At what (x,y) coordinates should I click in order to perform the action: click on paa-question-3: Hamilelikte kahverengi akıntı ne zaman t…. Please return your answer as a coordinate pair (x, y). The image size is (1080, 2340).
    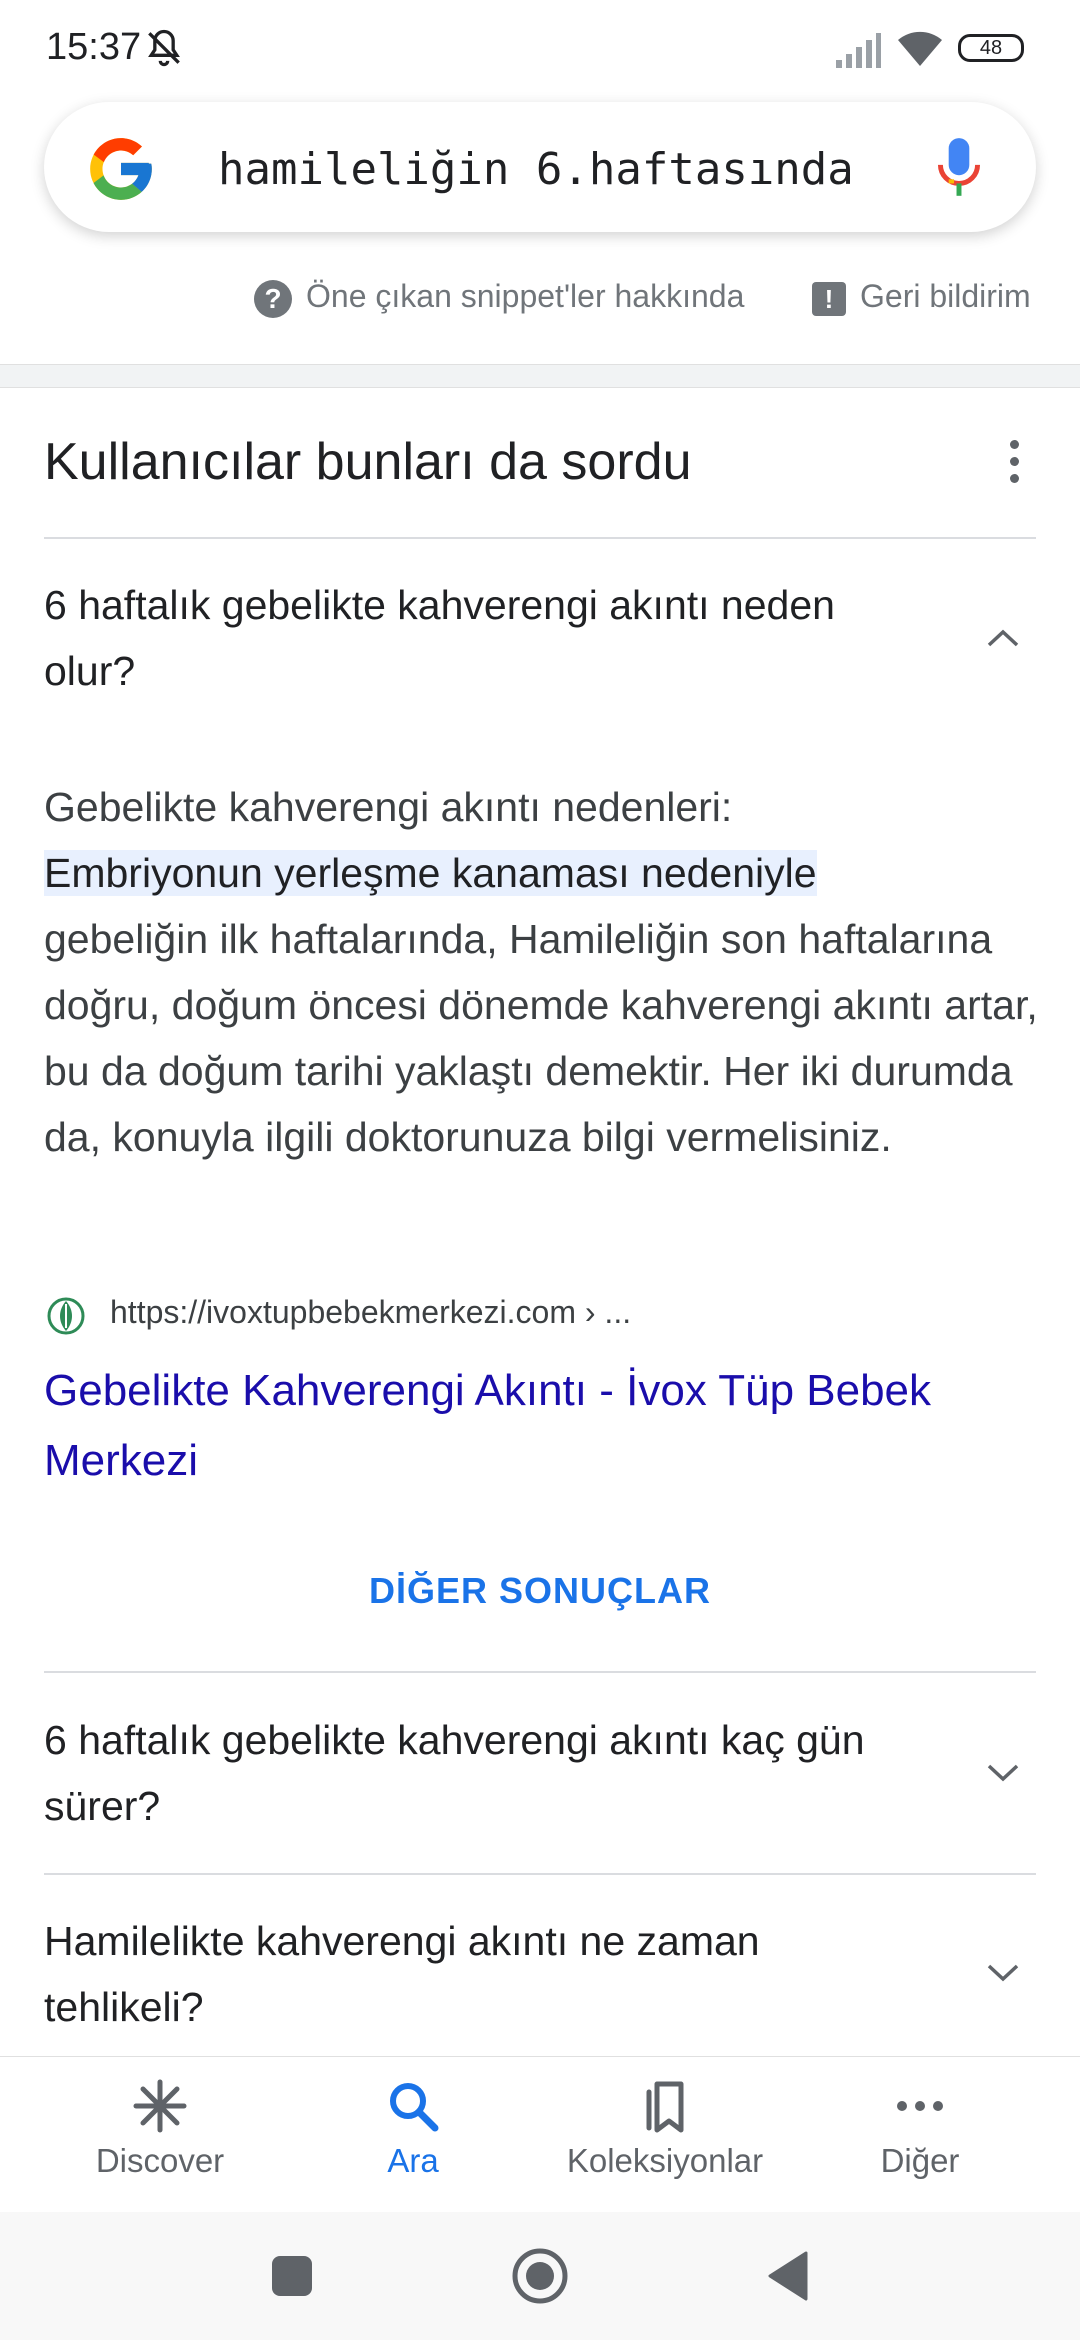
    Looking at the image, I should click on (484, 1974).